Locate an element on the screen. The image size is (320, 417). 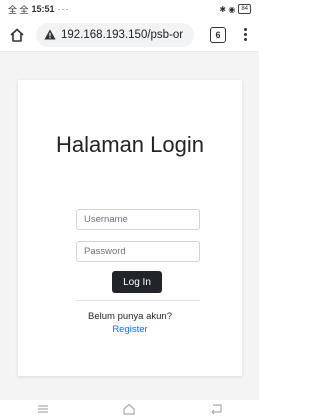
navigation-bar is located at coordinates (129, 408).